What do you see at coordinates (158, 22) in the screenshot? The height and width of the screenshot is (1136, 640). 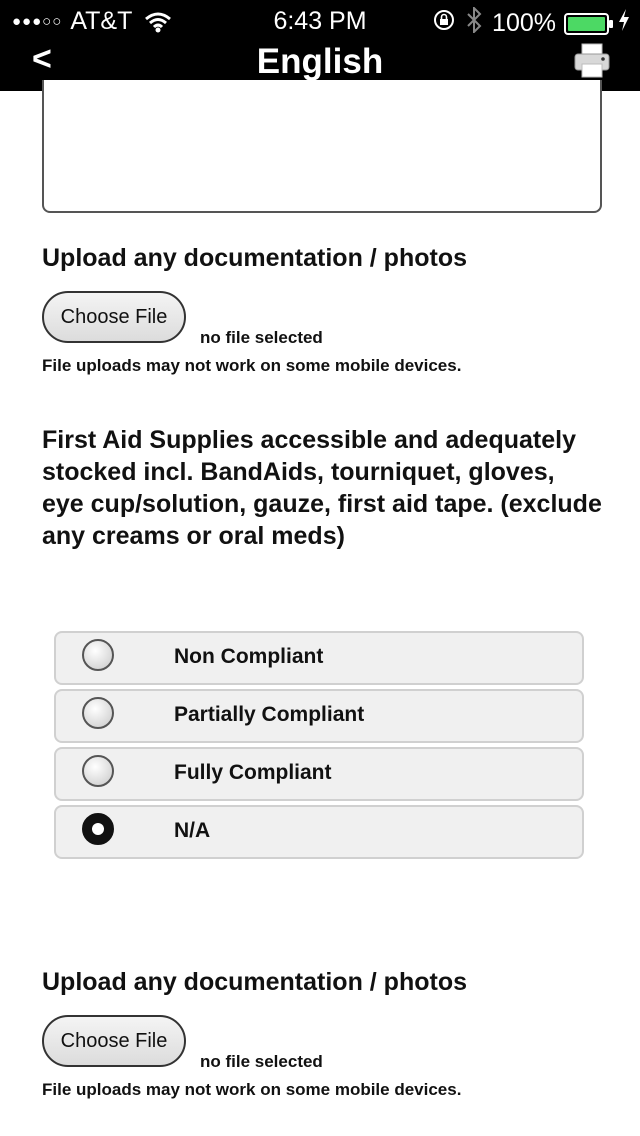 I see `wifi-icon` at bounding box center [158, 22].